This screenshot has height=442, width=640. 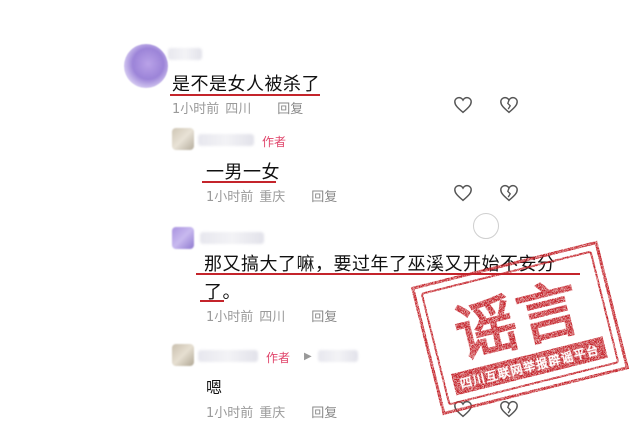 What do you see at coordinates (308, 356) in the screenshot?
I see `reply-arrow-icon: ▶` at bounding box center [308, 356].